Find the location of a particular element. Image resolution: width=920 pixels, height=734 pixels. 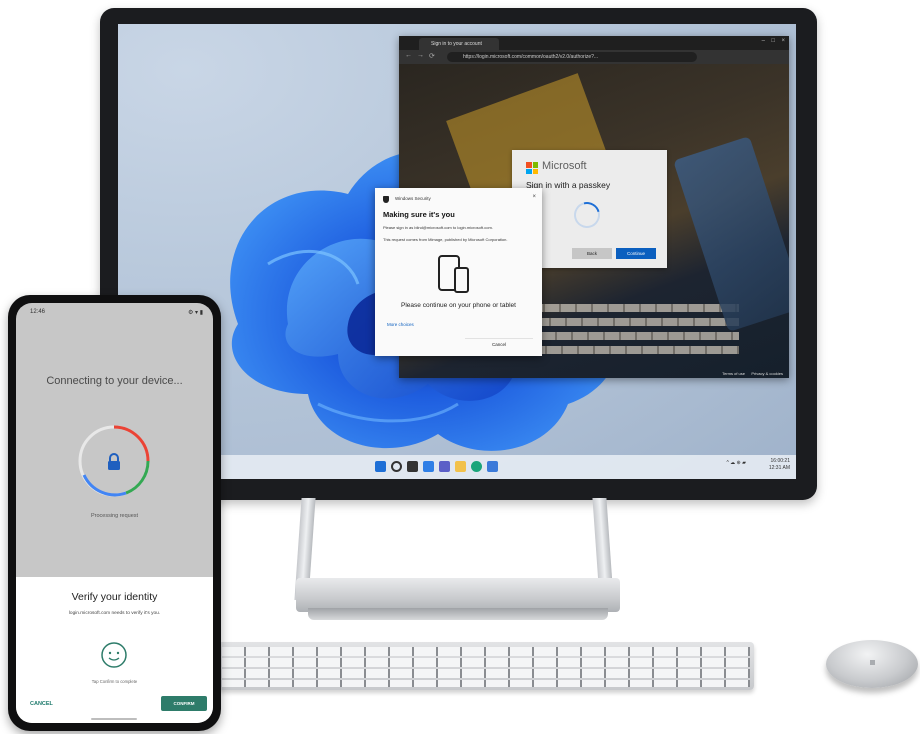

lock-icon is located at coordinates (114, 461).